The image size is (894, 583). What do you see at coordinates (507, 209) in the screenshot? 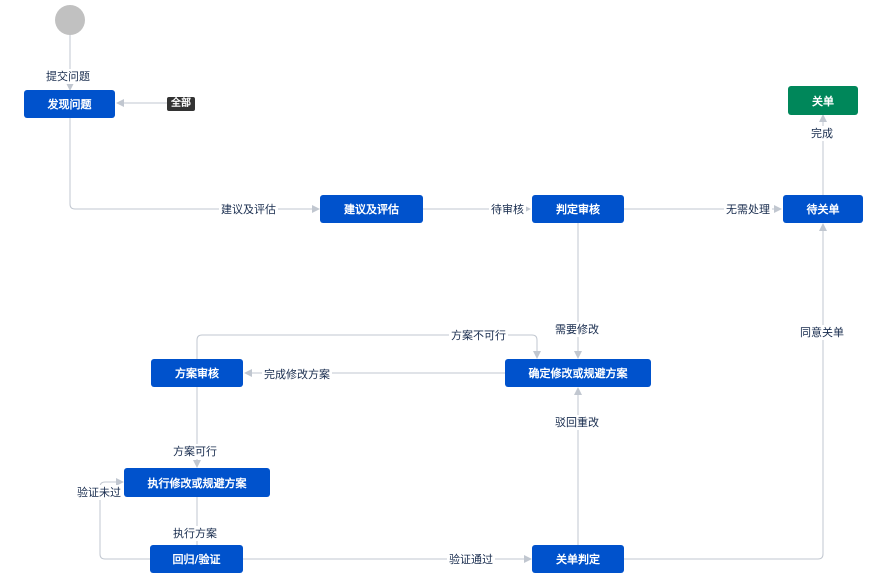
I see `transition-to-review: 待审核` at bounding box center [507, 209].